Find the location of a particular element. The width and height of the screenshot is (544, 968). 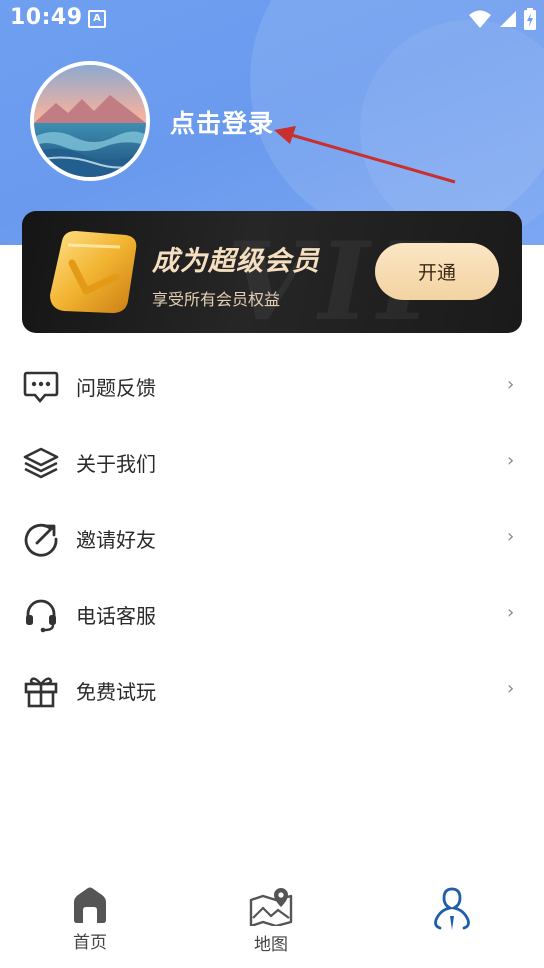

status-bar: 10:49 A is located at coordinates (272, 18).